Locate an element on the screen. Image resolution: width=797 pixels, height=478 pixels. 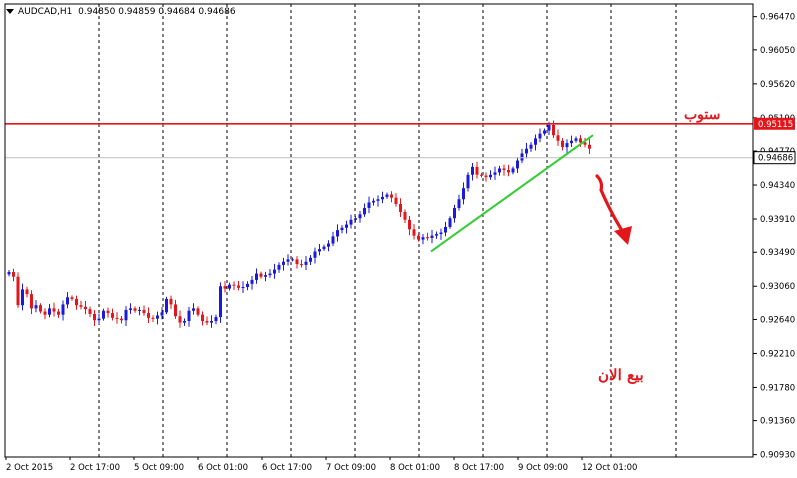
stop-annotation: ستوب is located at coordinates (702, 115).